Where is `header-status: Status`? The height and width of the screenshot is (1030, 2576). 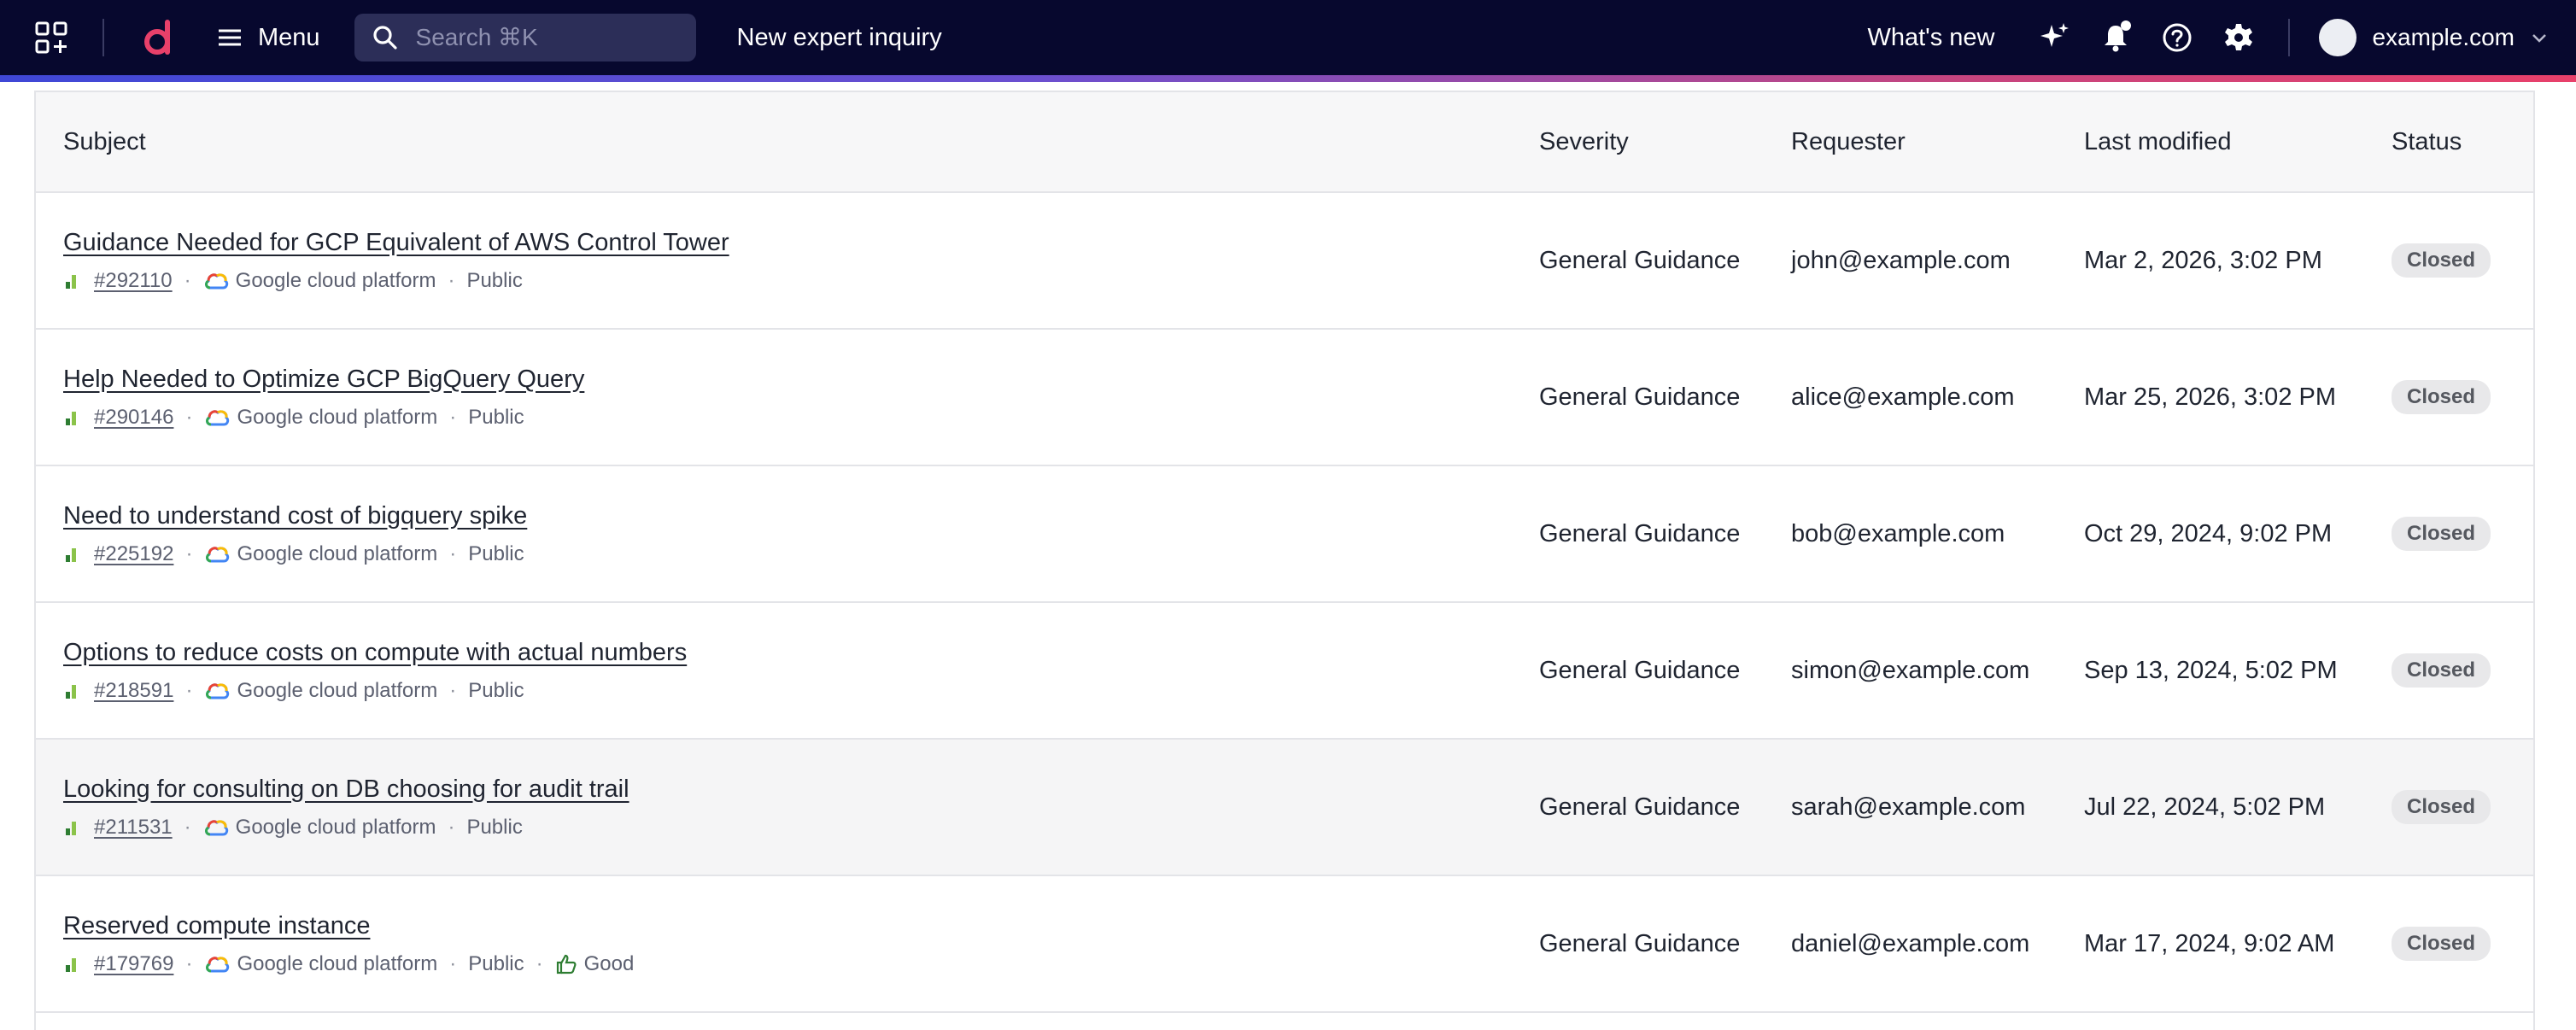 header-status: Status is located at coordinates (2462, 142).